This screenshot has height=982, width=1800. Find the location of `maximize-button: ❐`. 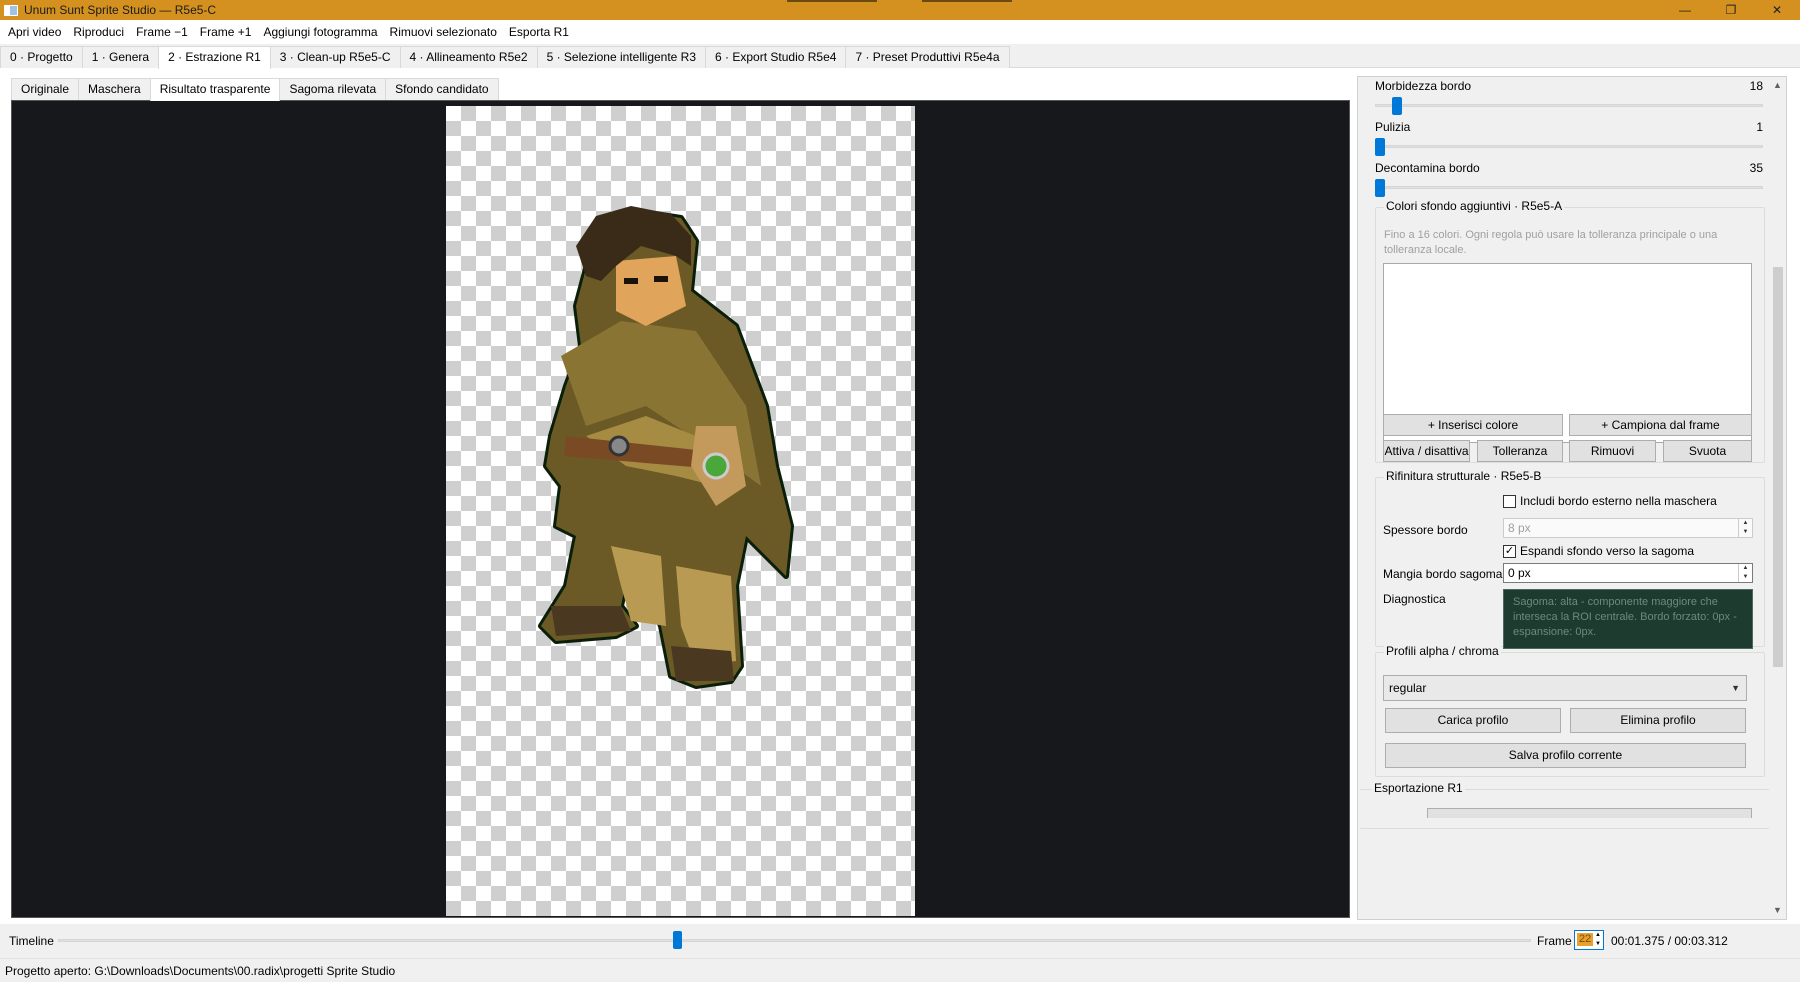

maximize-button: ❐ is located at coordinates (1731, 10).